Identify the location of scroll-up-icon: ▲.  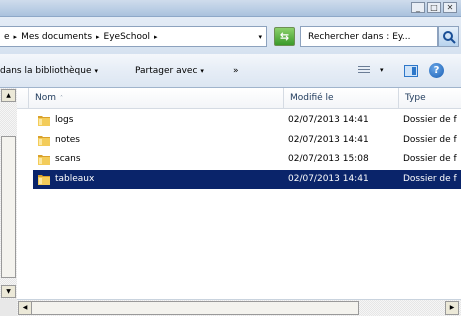
(8, 95).